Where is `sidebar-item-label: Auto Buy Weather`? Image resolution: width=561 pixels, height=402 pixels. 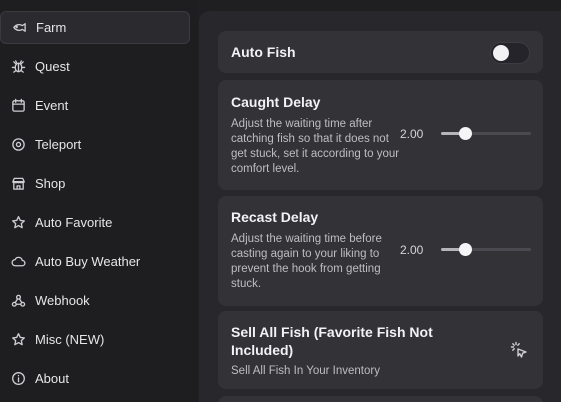 sidebar-item-label: Auto Buy Weather is located at coordinates (88, 261).